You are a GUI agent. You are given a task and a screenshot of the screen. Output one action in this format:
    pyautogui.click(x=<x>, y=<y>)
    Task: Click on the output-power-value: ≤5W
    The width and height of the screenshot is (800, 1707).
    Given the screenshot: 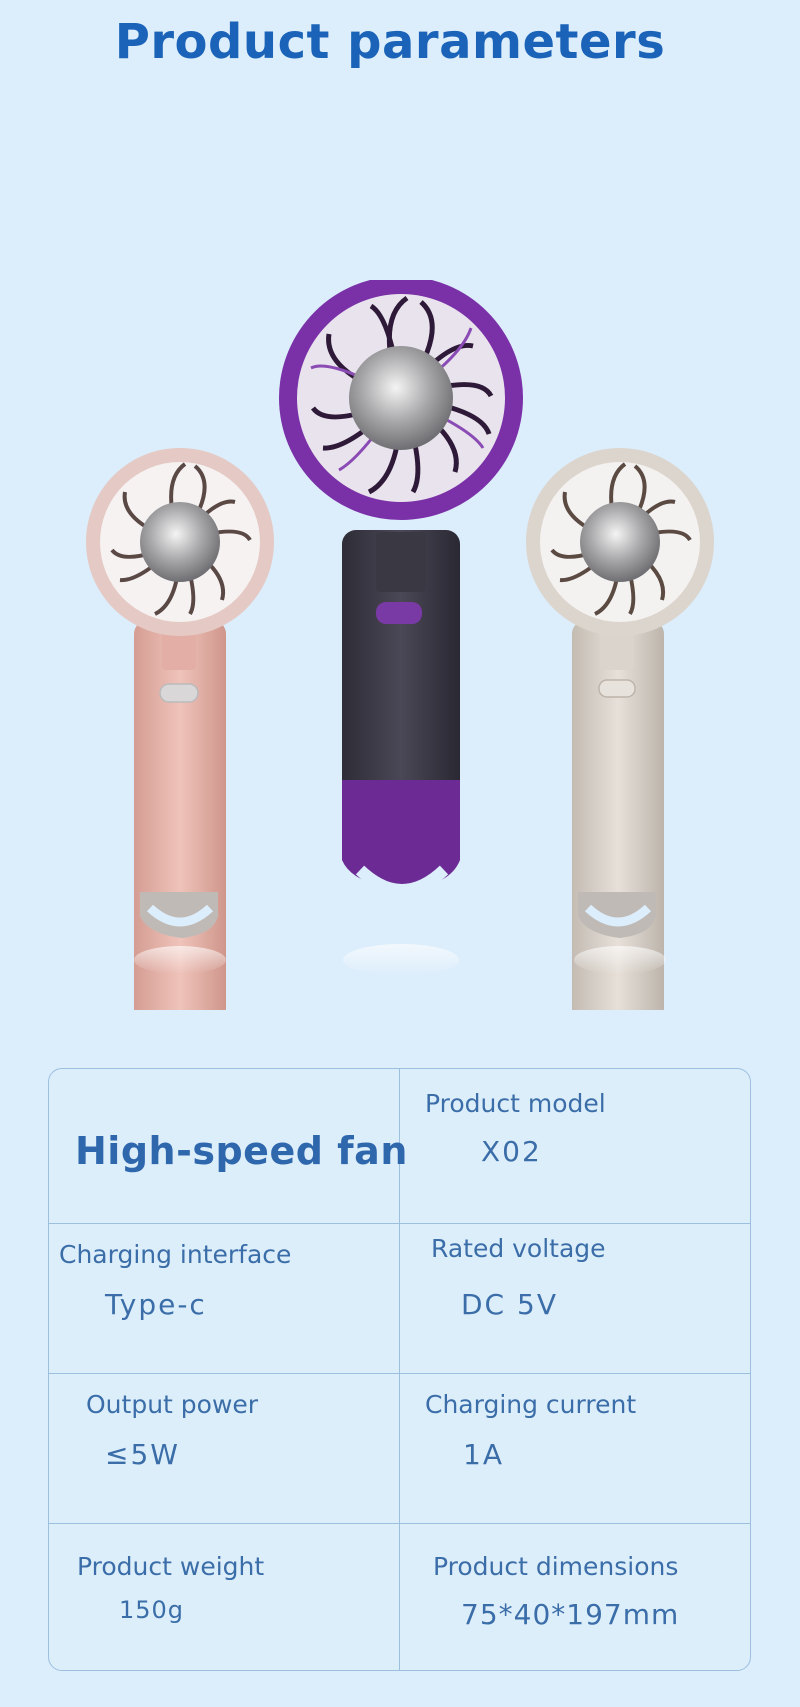 What is the action you would take?
    pyautogui.click(x=142, y=1454)
    